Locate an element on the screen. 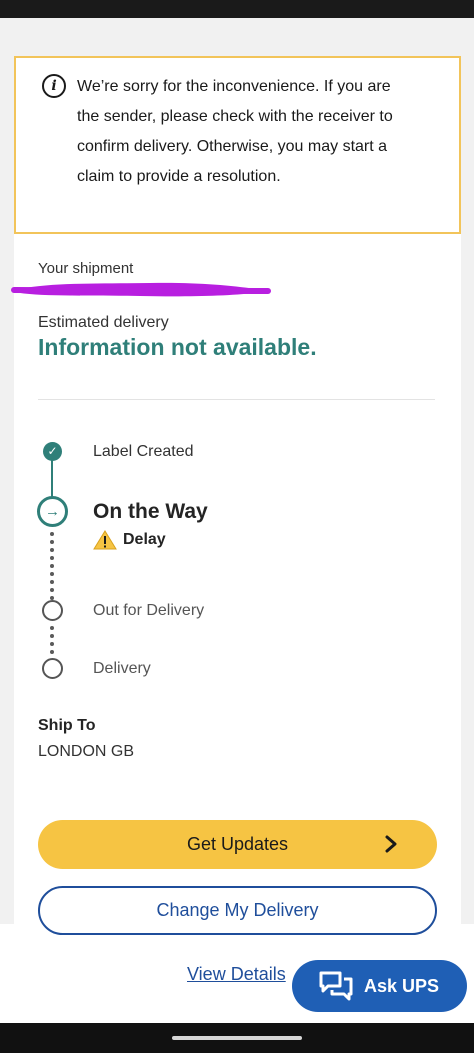 Image resolution: width=474 pixels, height=1053 pixels. estimated-delivery-value: Information not available. is located at coordinates (177, 347).